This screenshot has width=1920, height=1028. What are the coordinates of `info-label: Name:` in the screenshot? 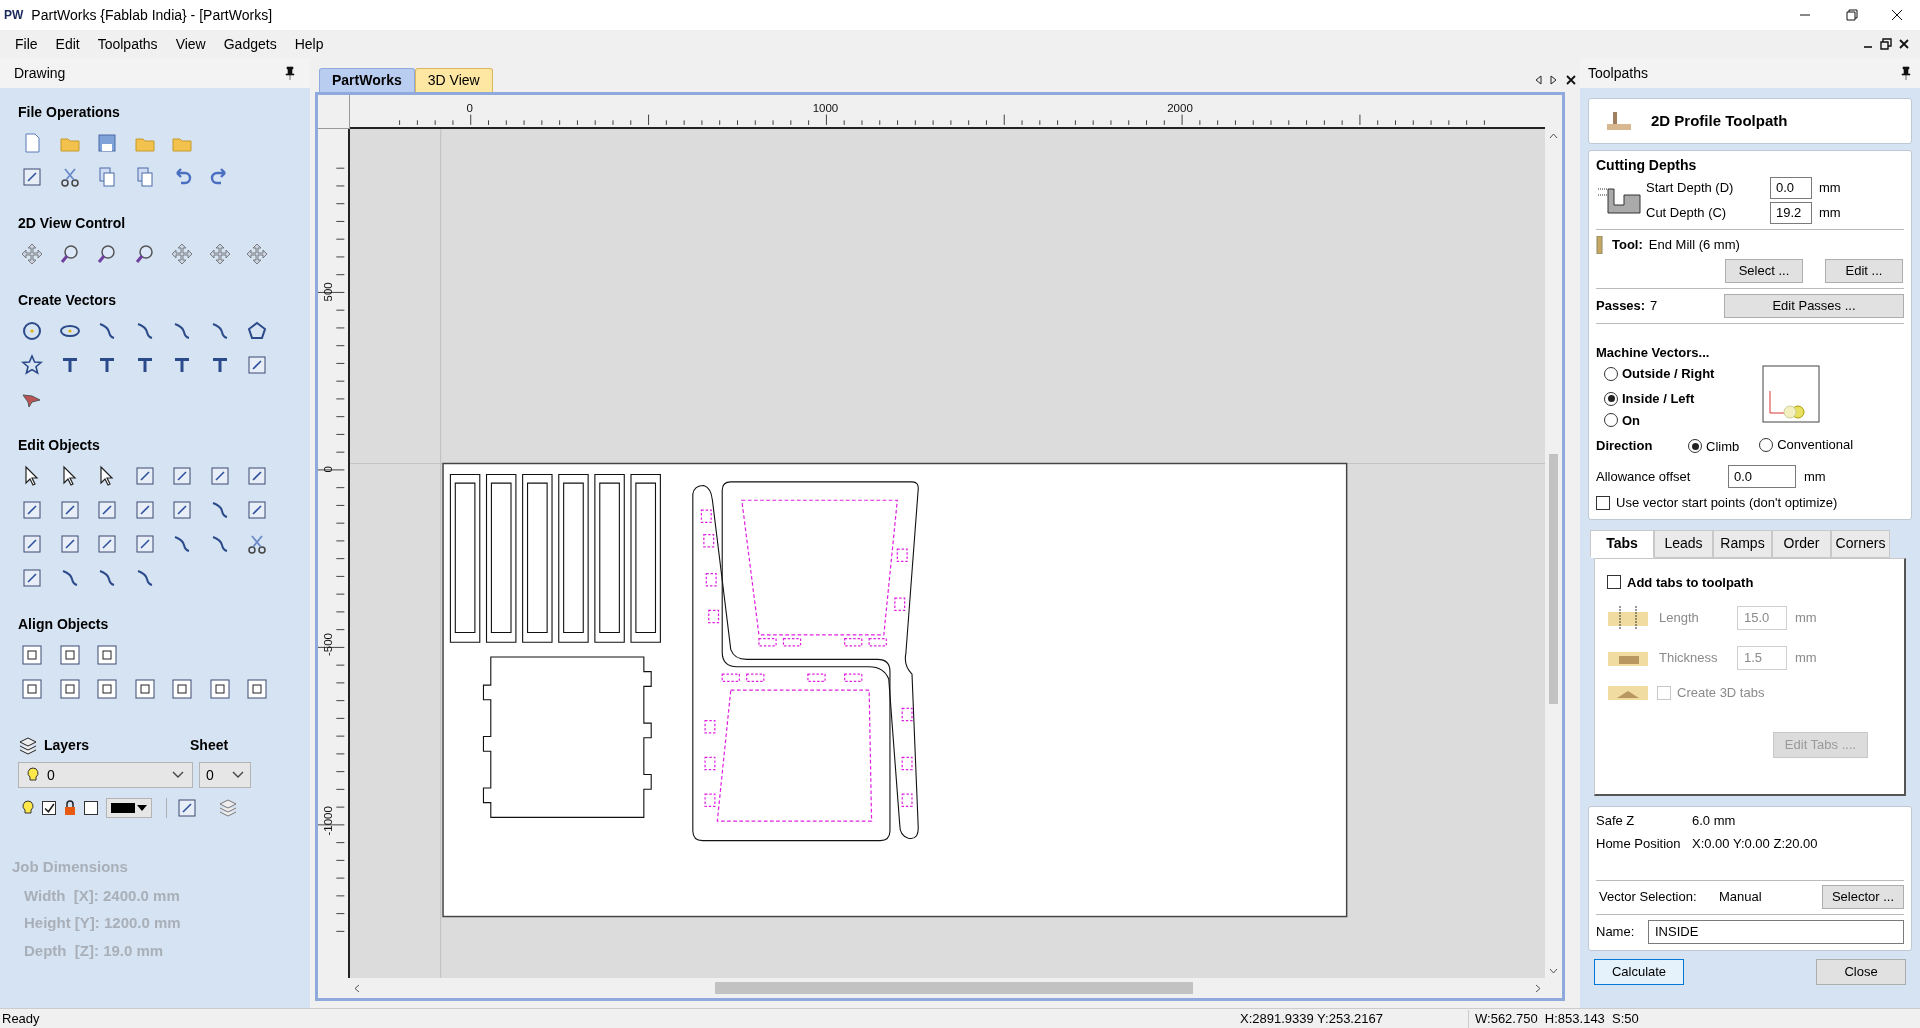 It's located at (1616, 931).